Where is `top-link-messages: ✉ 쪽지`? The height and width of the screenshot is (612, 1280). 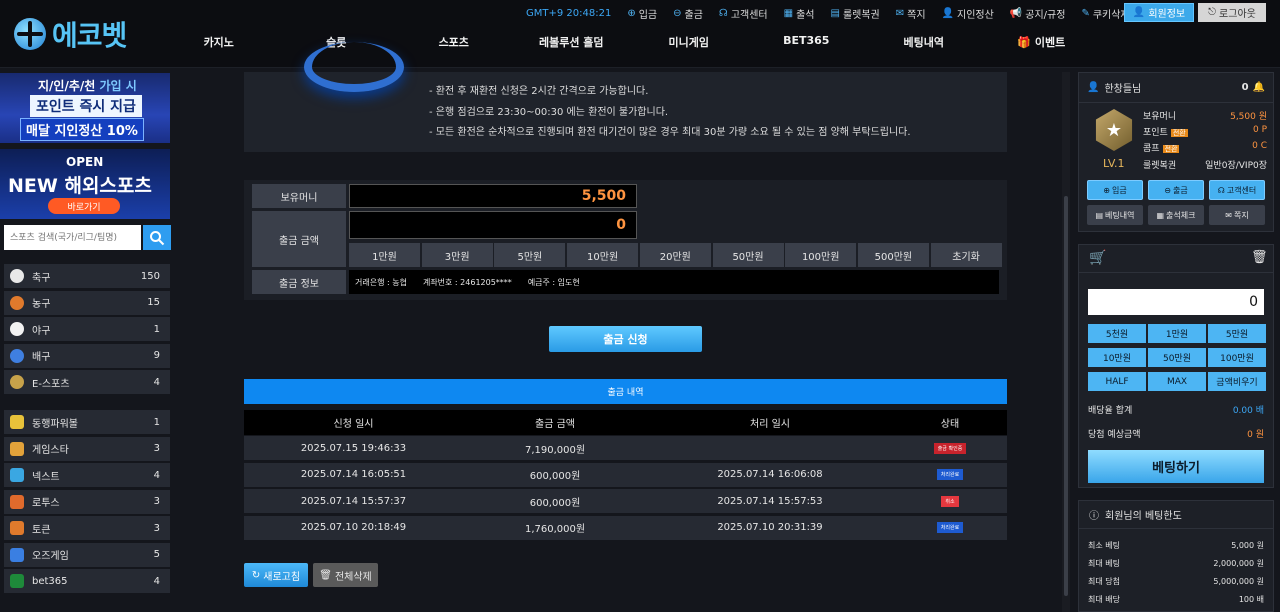 top-link-messages: ✉ 쪽지 is located at coordinates (911, 13).